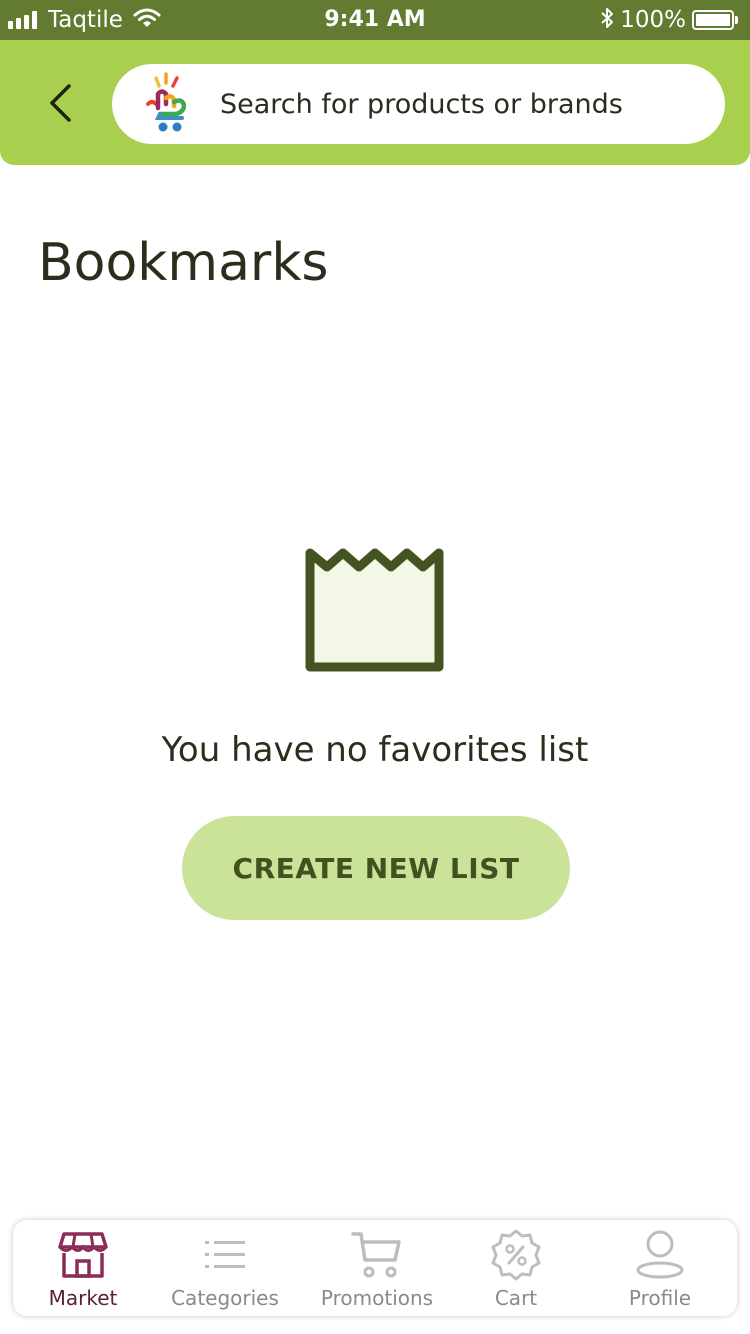 This screenshot has height=1334, width=750. I want to click on nav-item-profile: Profile, so click(660, 1268).